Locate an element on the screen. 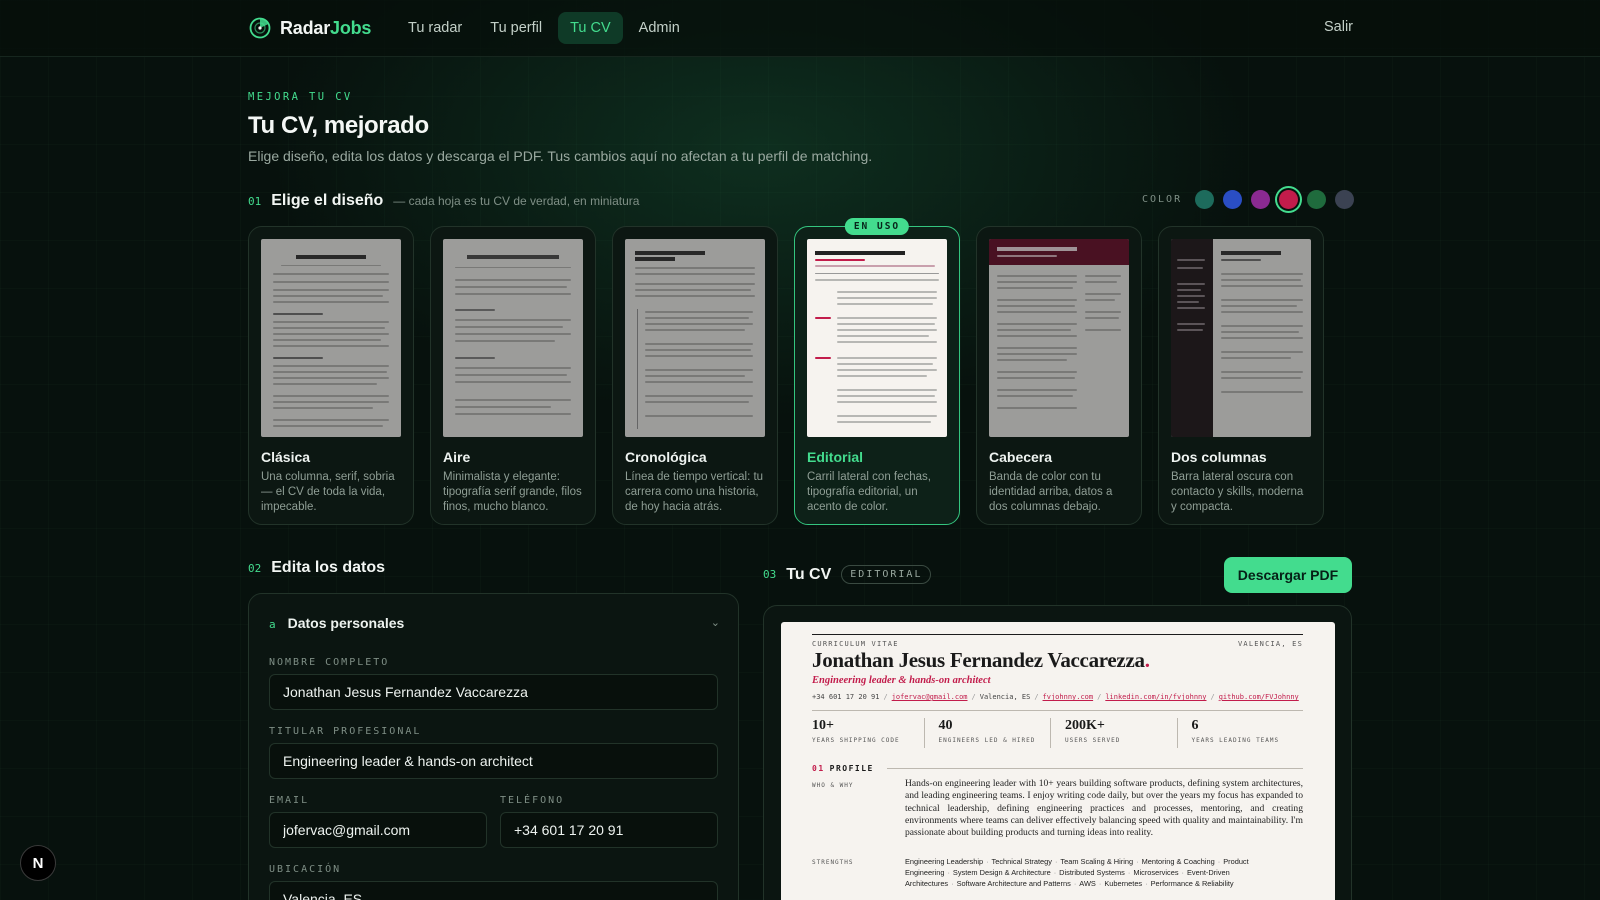 The height and width of the screenshot is (900, 1600). template-name: Cronológica is located at coordinates (666, 457).